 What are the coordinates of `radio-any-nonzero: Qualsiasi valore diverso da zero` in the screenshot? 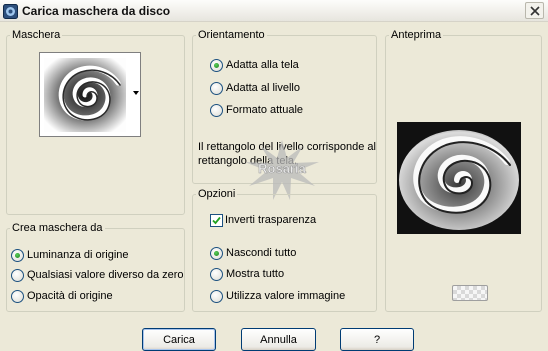 It's located at (97, 275).